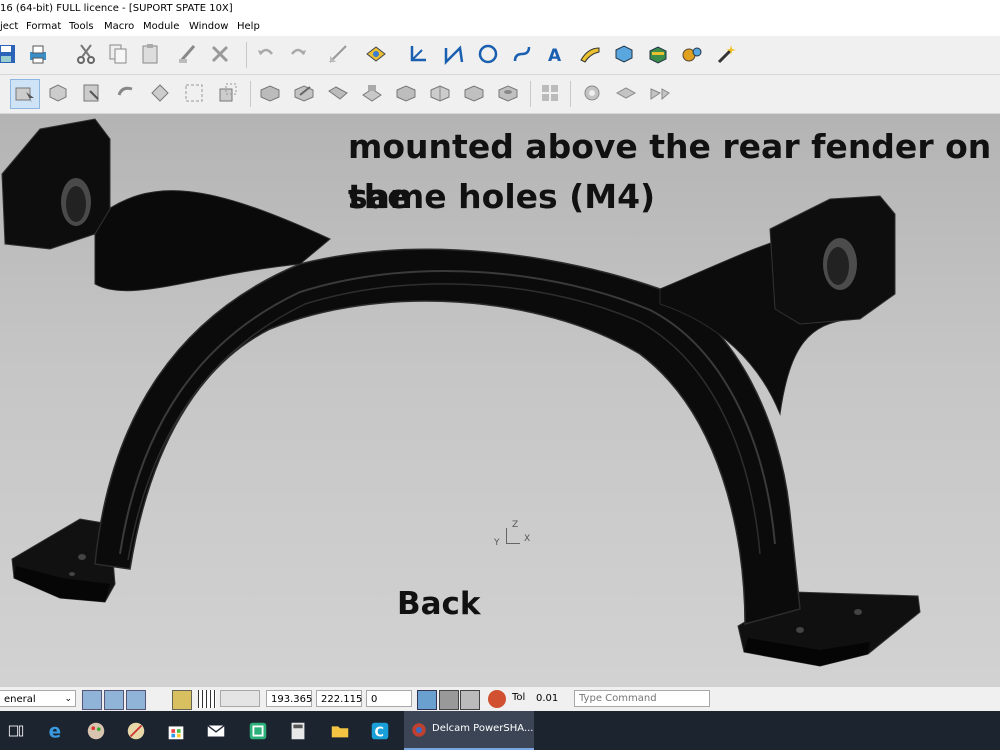 The height and width of the screenshot is (750, 1000). I want to click on edge-icon: e, so click(56, 731).